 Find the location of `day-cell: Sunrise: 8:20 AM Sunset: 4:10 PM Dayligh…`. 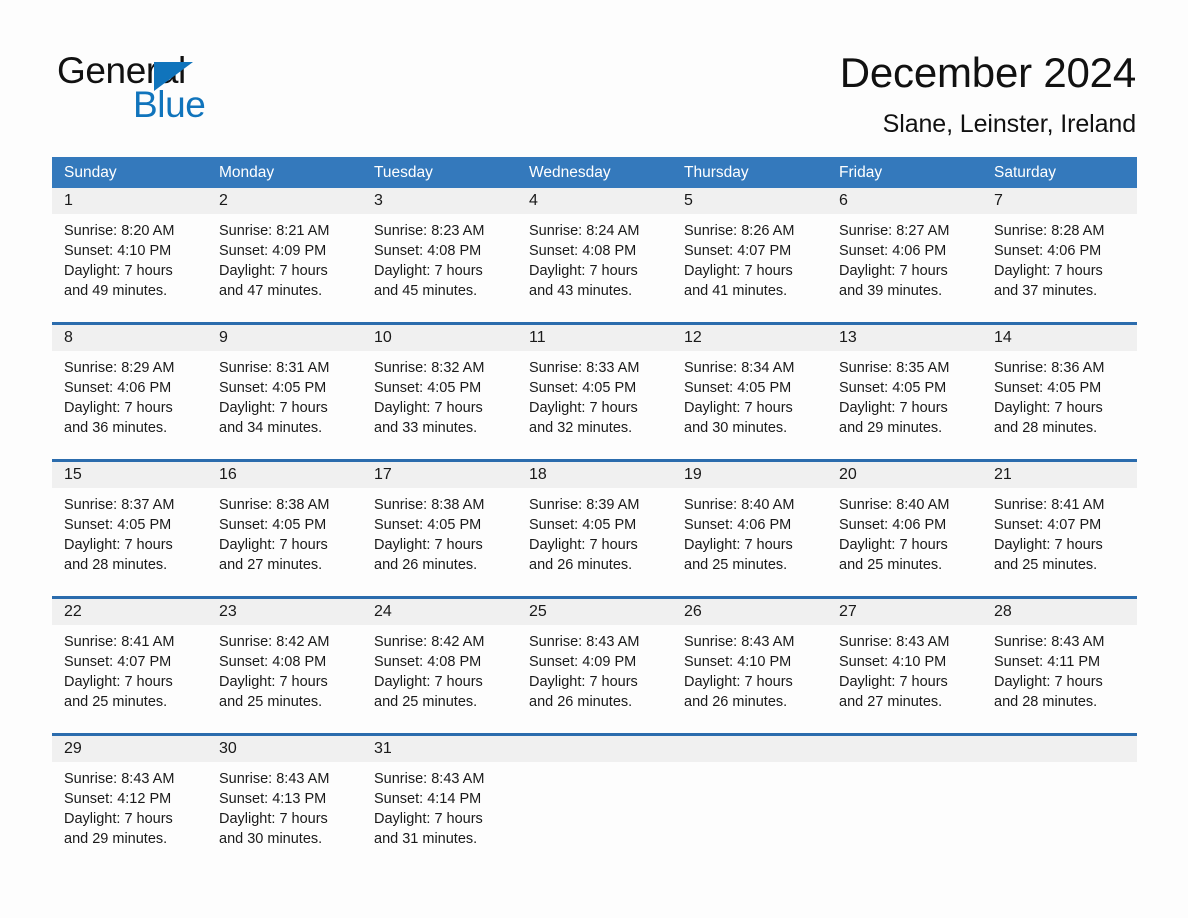

day-cell: Sunrise: 8:20 AM Sunset: 4:10 PM Dayligh… is located at coordinates (129, 268).